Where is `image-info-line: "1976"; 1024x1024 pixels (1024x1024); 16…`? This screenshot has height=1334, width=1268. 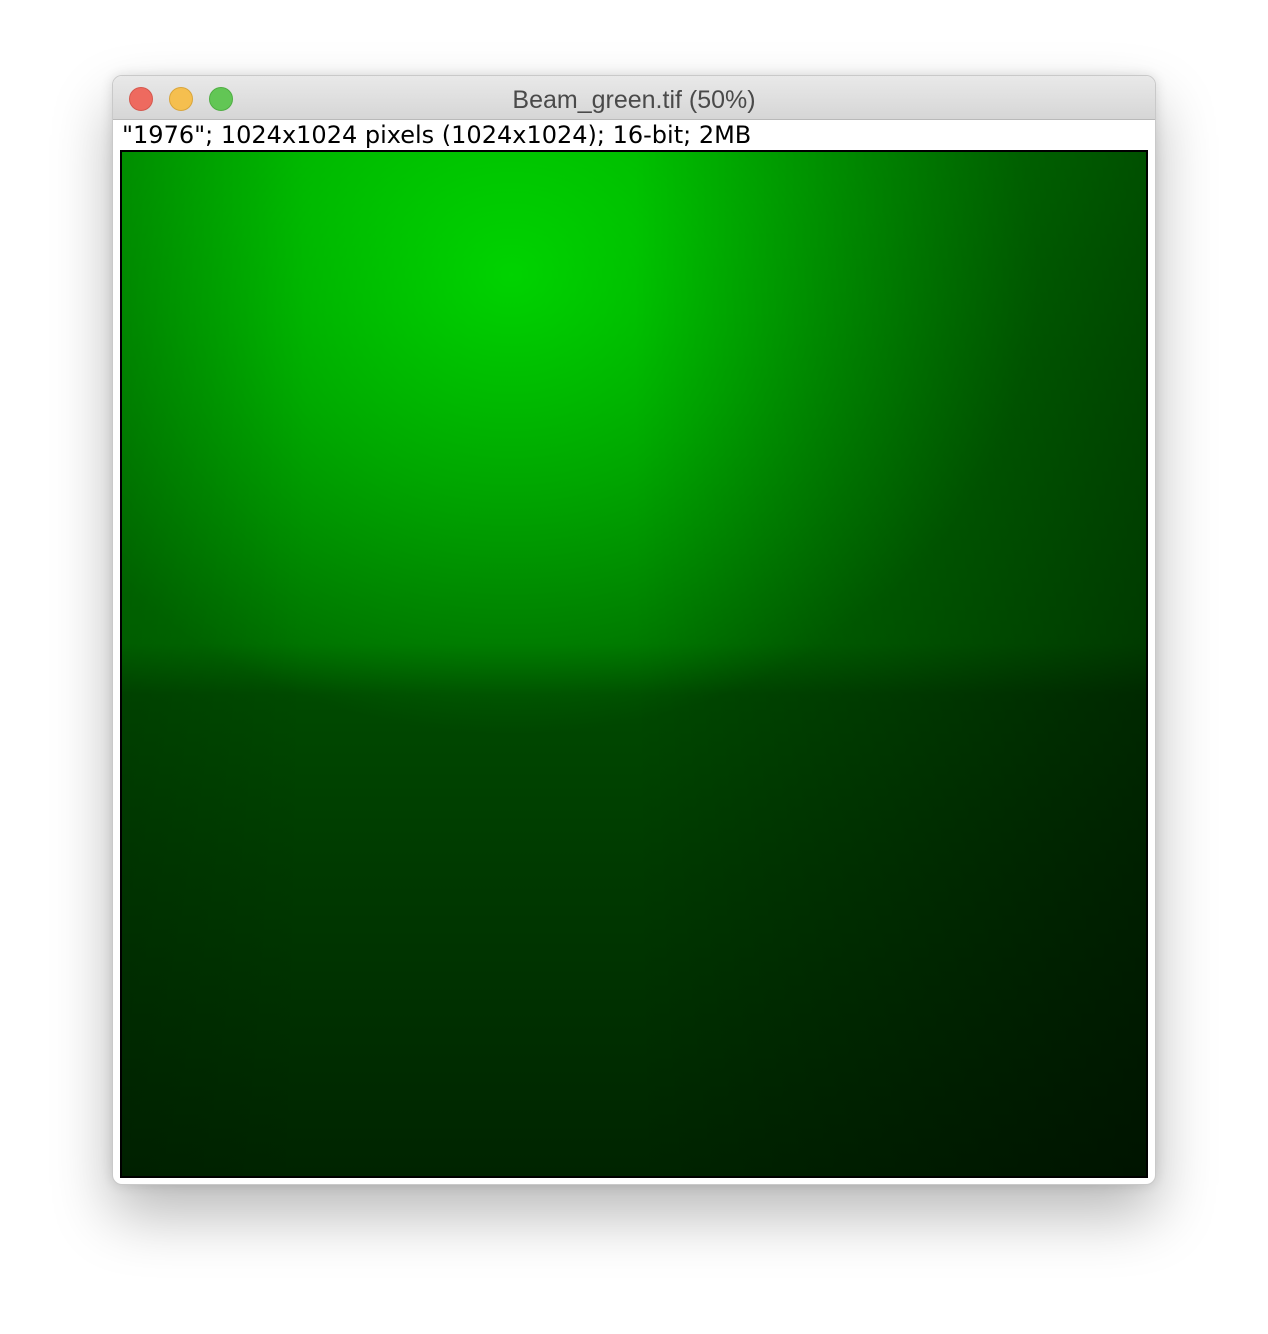 image-info-line: "1976"; 1024x1024 pixels (1024x1024); 16… is located at coordinates (437, 135).